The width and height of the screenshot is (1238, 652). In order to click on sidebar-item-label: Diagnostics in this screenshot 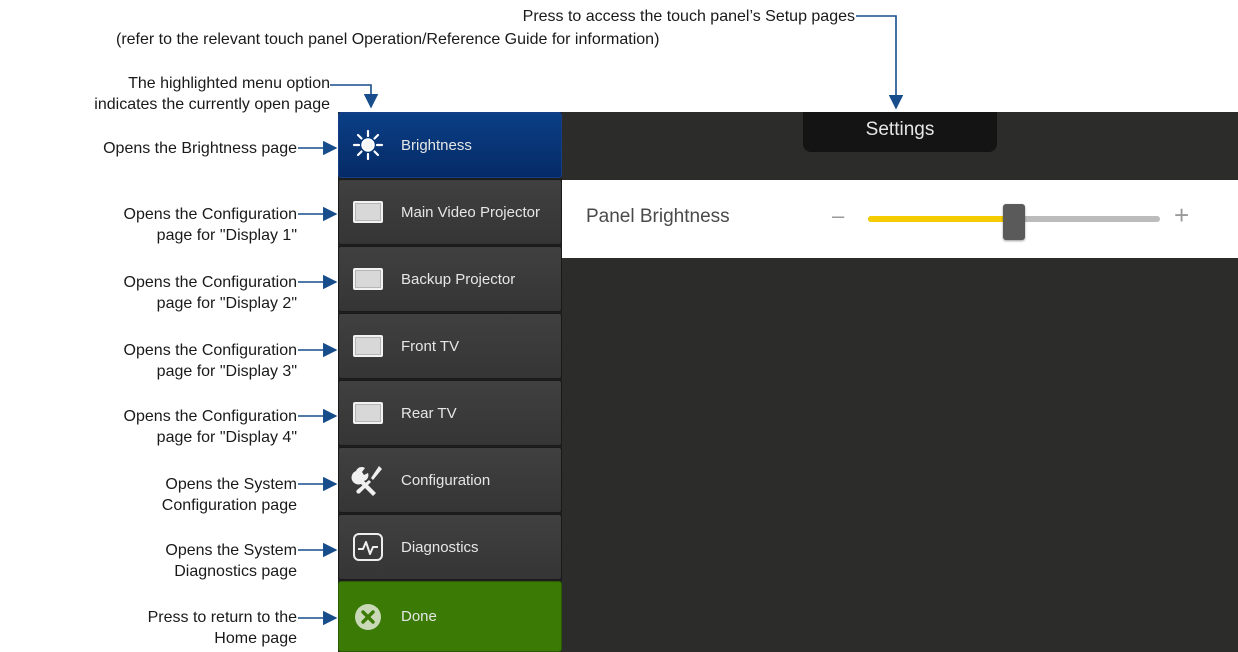, I will do `click(440, 547)`.